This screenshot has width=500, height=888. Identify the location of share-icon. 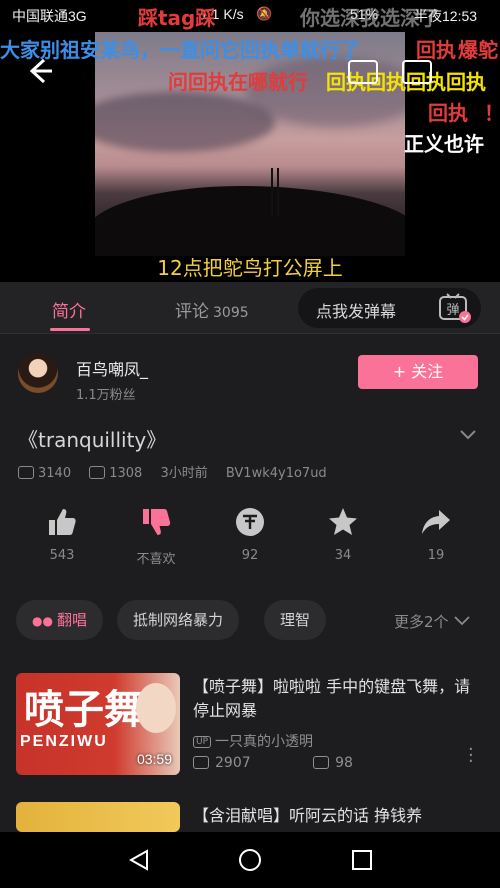
(436, 525).